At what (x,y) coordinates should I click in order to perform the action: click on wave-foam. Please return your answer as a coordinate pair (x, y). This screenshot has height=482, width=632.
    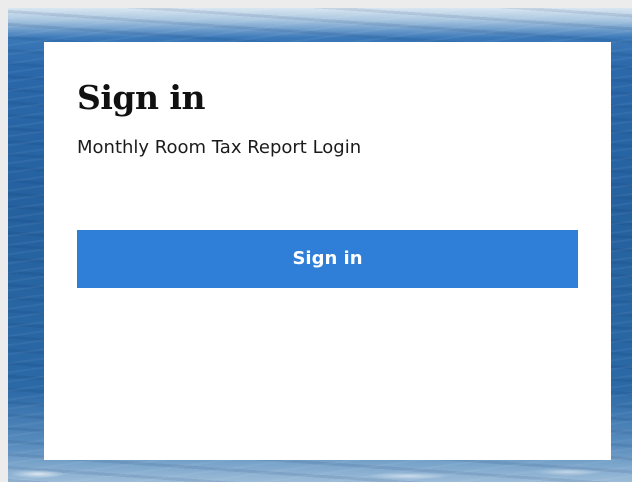
    Looking at the image, I should click on (320, 471).